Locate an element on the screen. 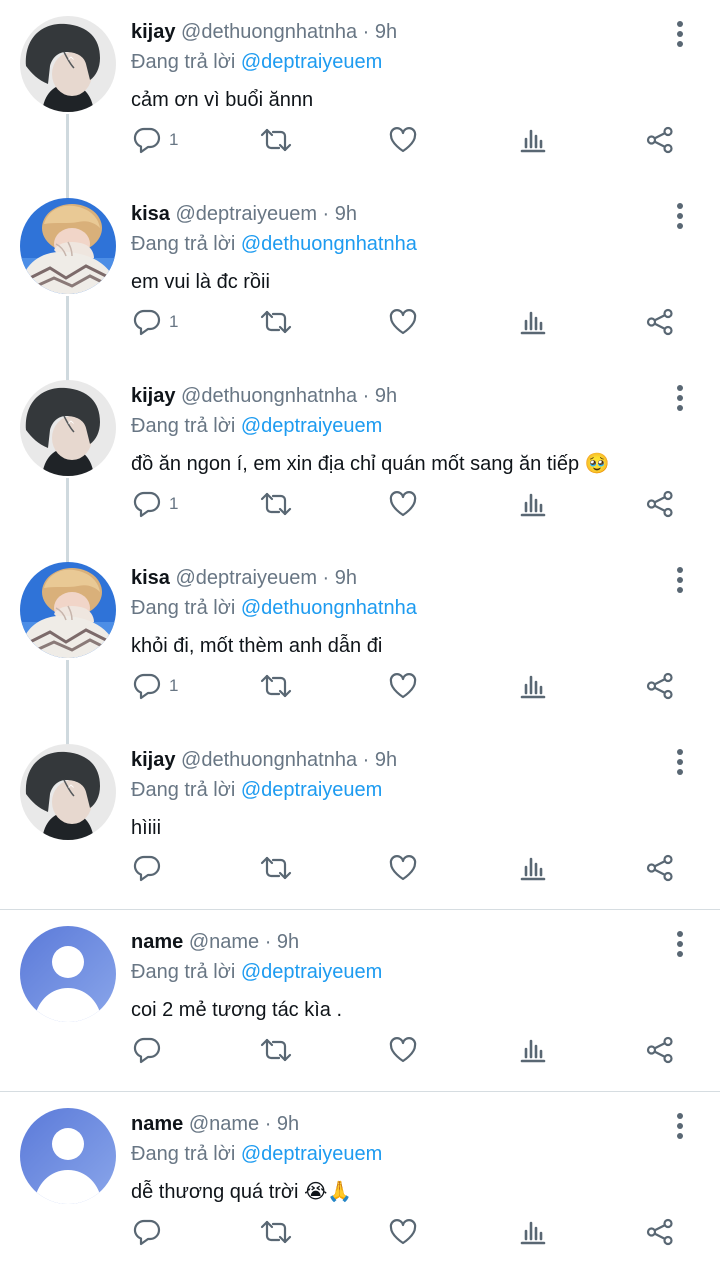 This screenshot has height=1271, width=720. action-bar is located at coordinates (360, 1232).